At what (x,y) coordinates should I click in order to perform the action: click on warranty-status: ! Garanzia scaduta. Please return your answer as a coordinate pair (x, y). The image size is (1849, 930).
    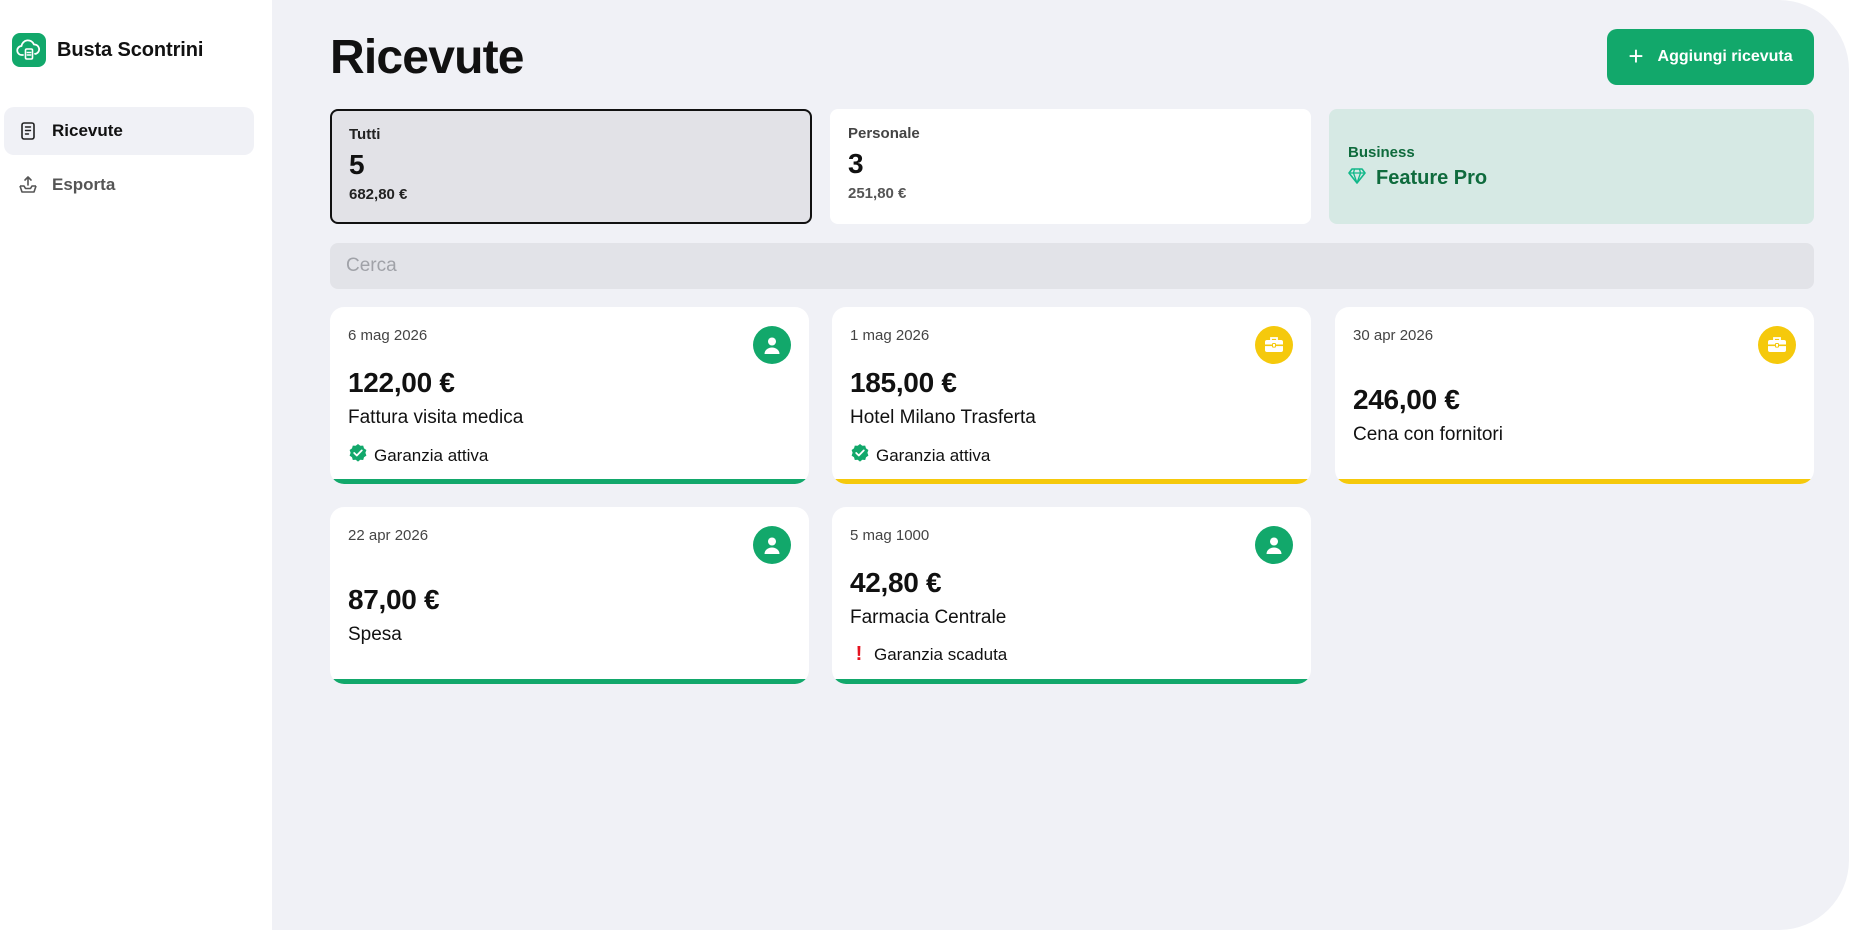
    Looking at the image, I should click on (929, 654).